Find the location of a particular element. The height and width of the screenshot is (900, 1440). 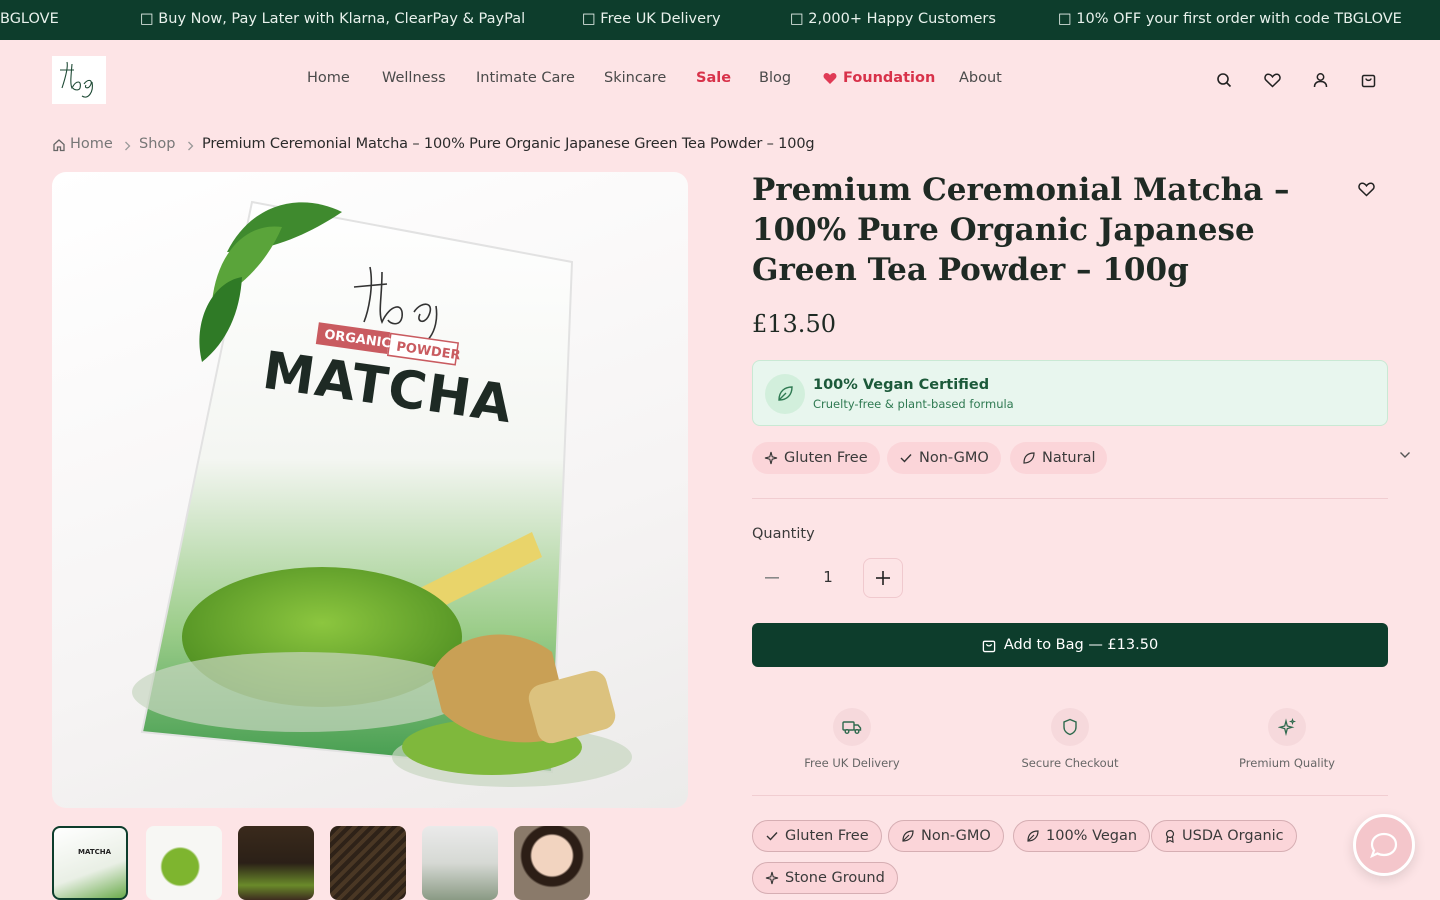

chat-button is located at coordinates (1384, 845).